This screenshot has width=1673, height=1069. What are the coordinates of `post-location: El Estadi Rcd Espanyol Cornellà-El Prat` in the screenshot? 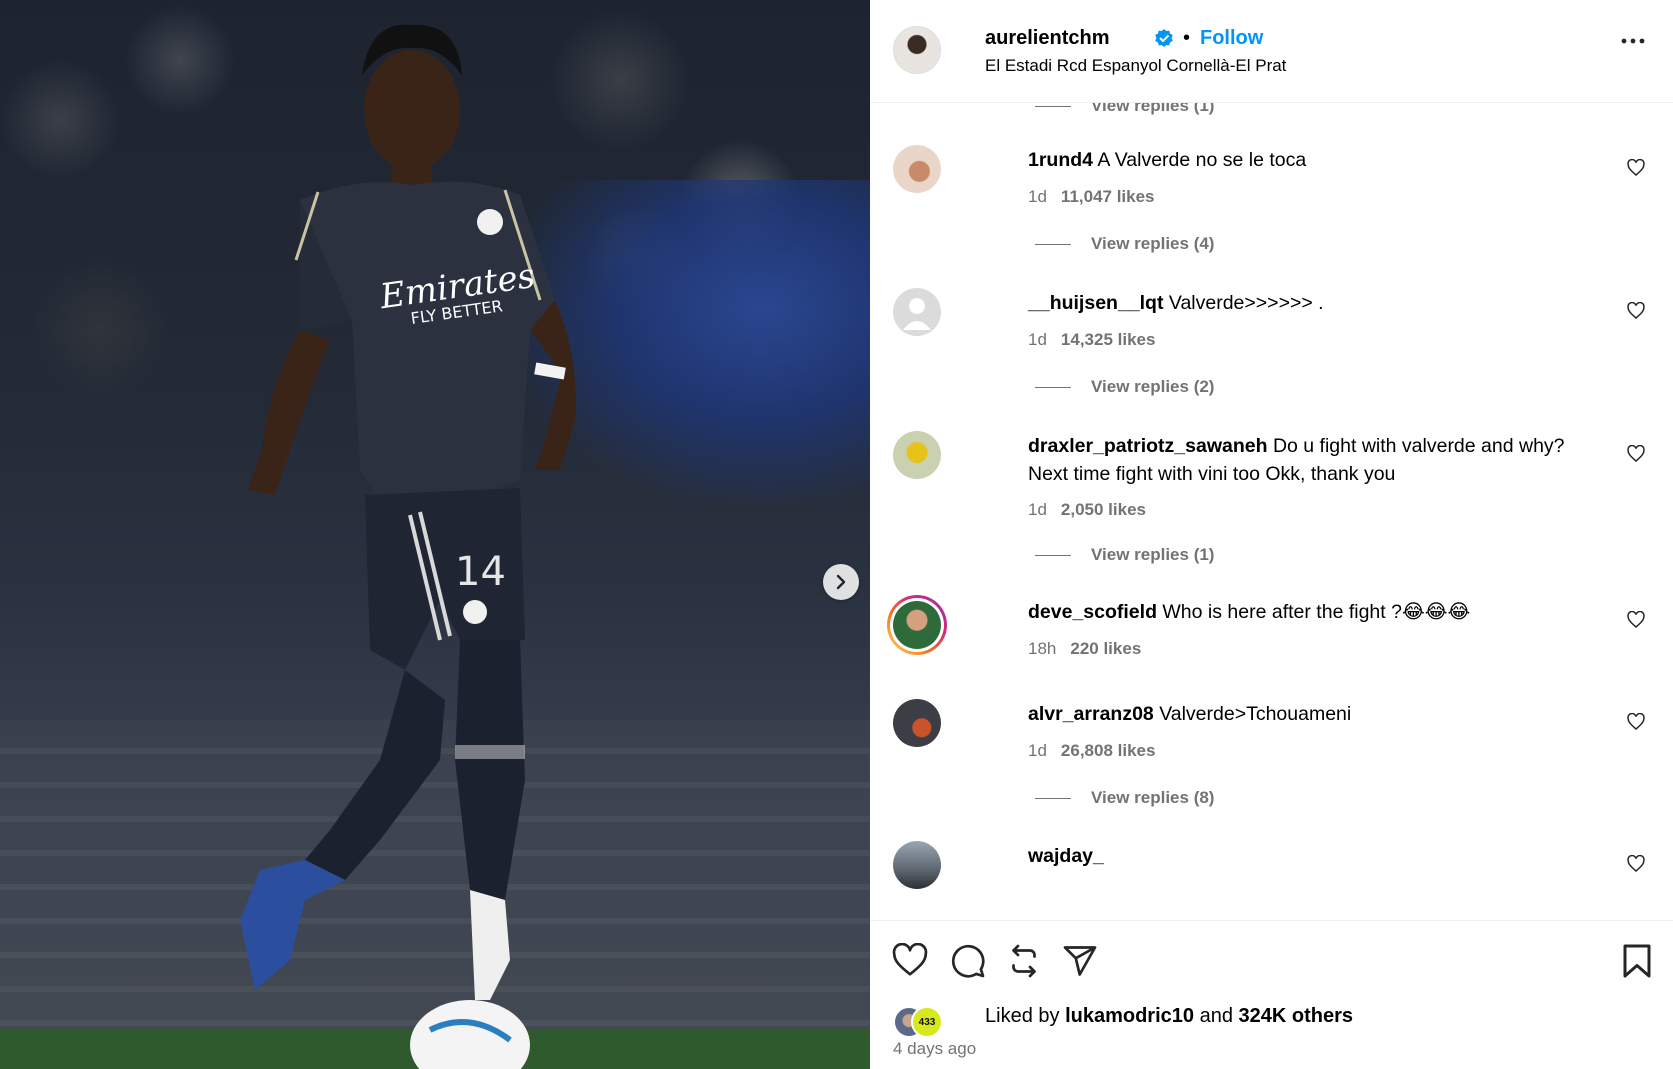 It's located at (1135, 66).